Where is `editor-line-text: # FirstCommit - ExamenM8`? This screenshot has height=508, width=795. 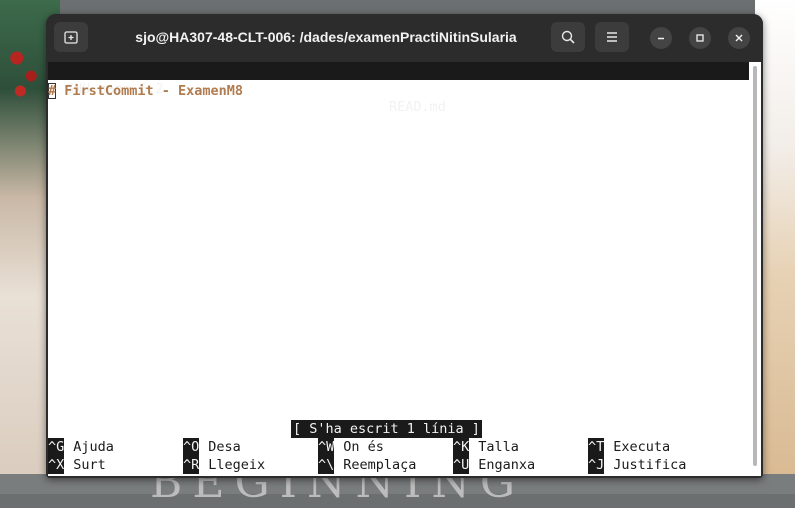
editor-line-text: # FirstCommit - ExamenM8 is located at coordinates (146, 91).